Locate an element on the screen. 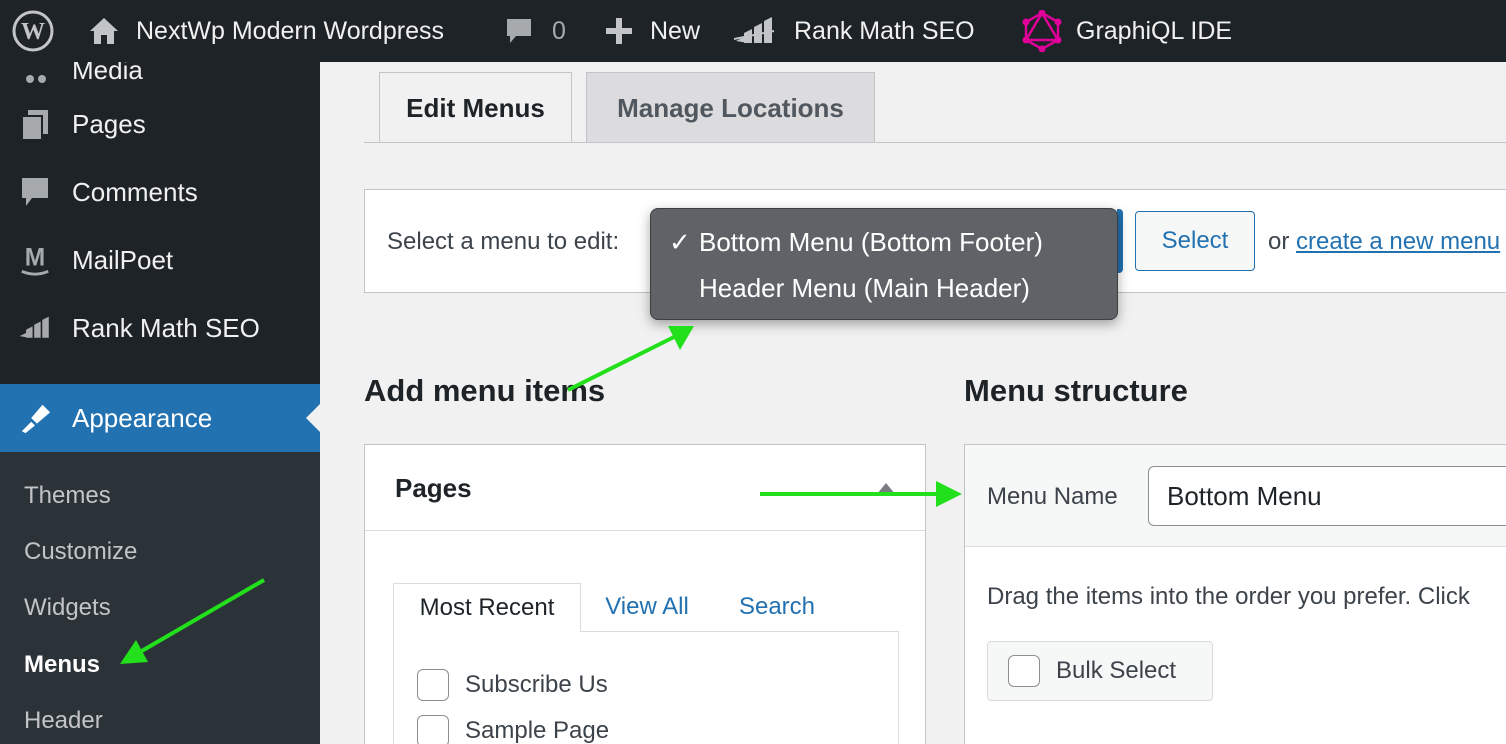 This screenshot has height=744, width=1506. page-label: Subscribe Us is located at coordinates (536, 684).